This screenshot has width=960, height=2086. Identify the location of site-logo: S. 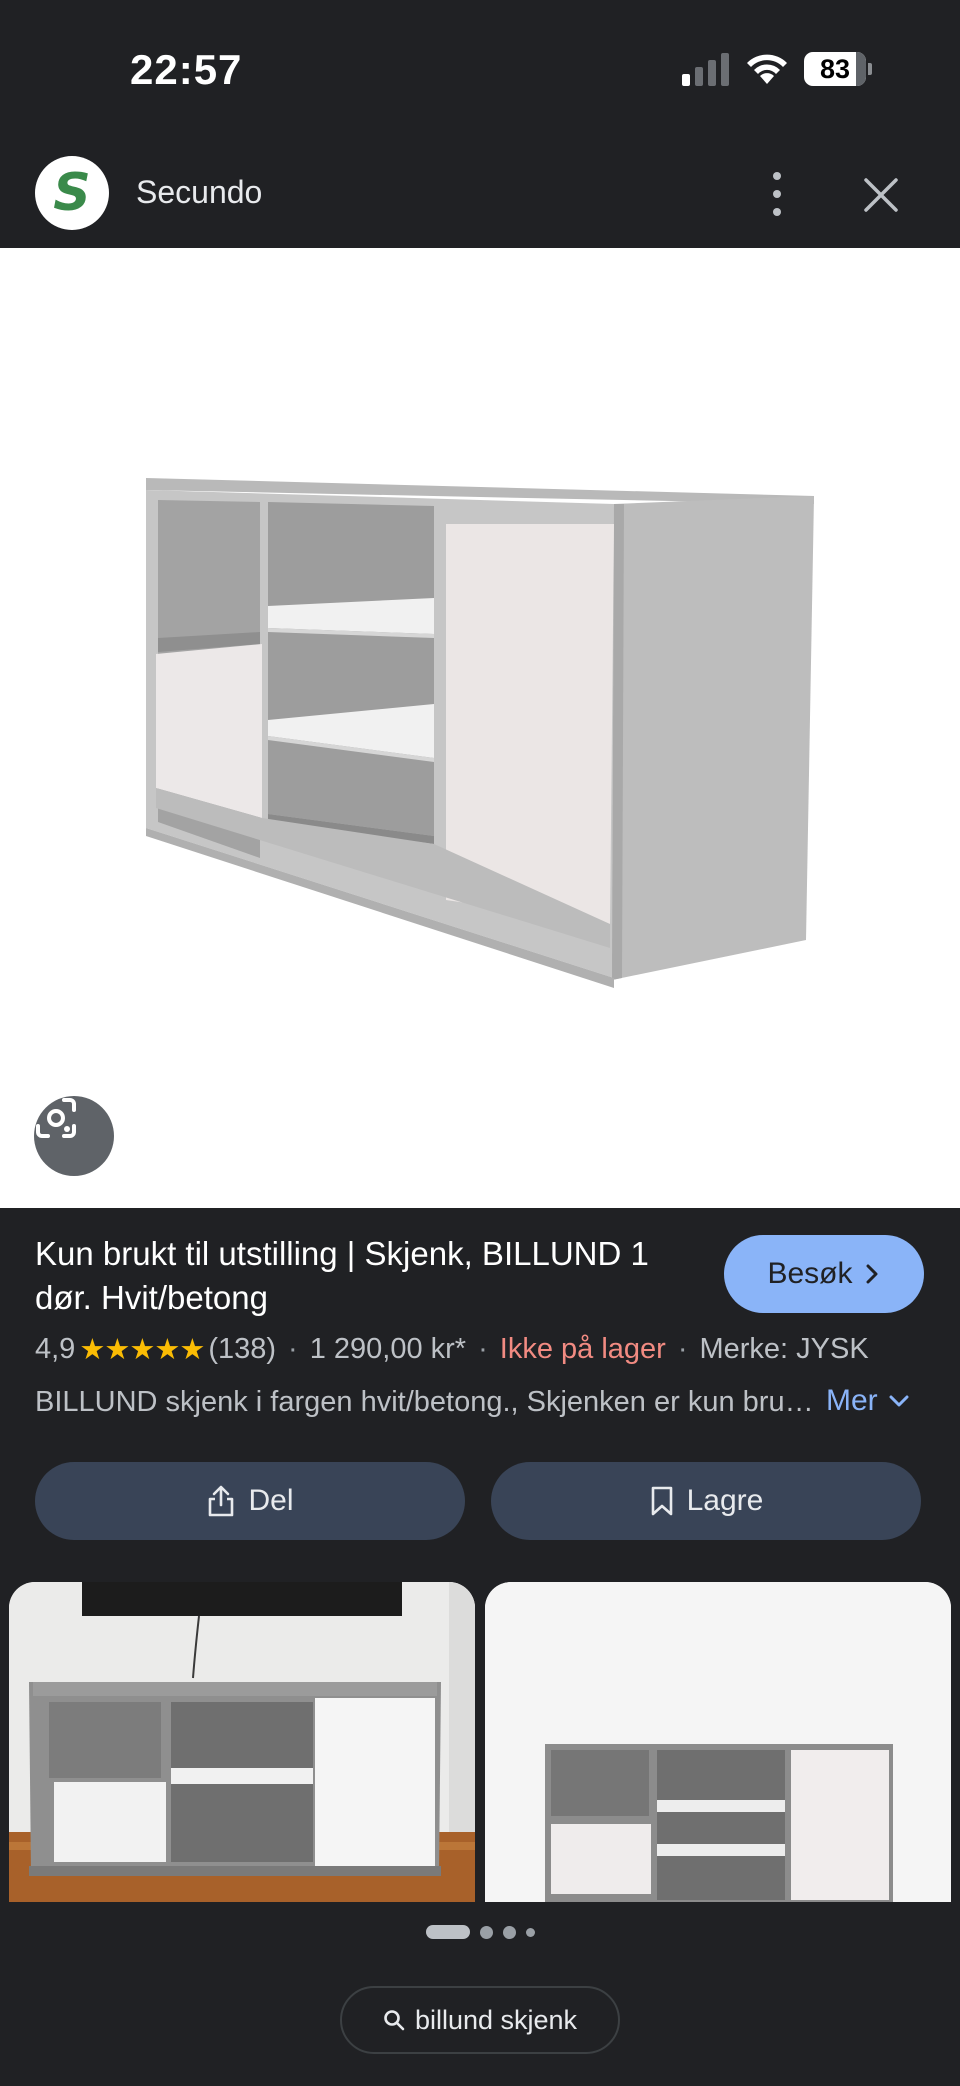
(72, 193).